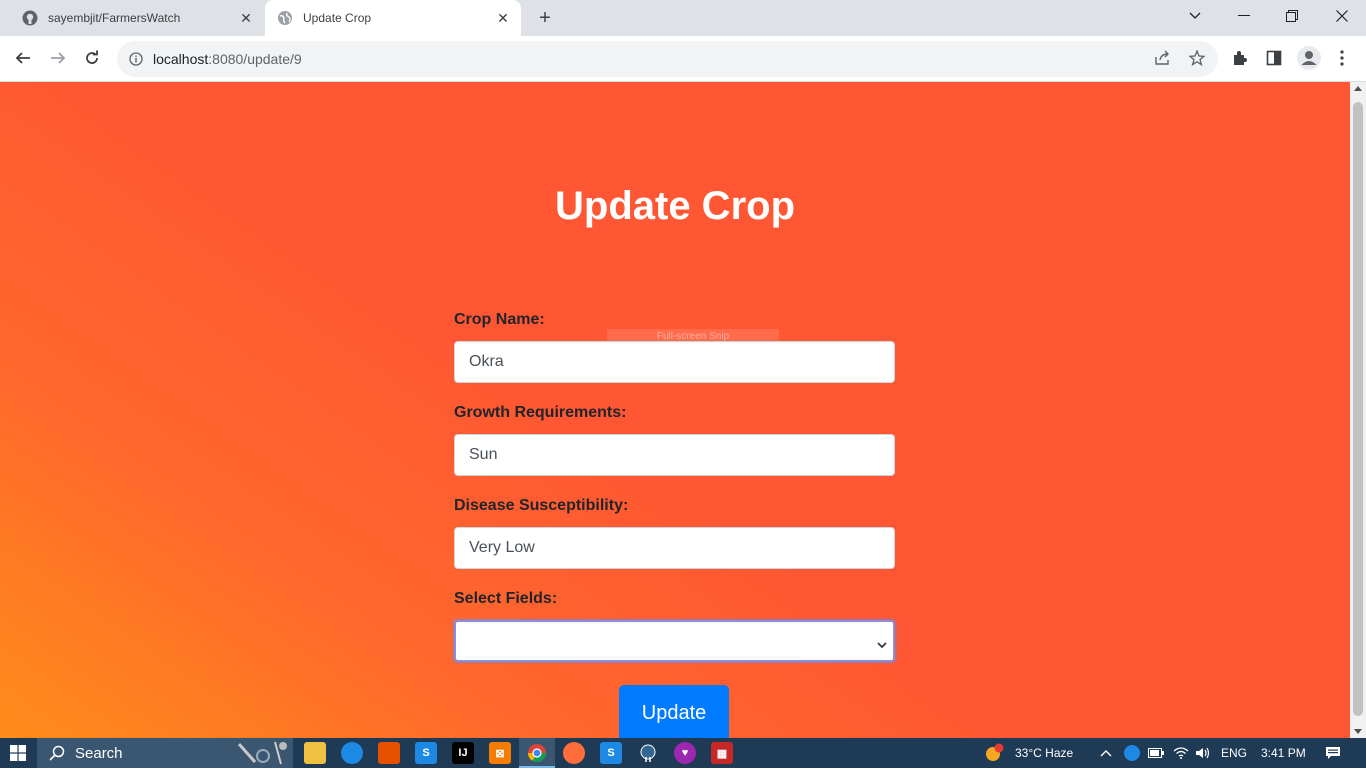 The image size is (1366, 768). I want to click on postgresql-elephant-icon, so click(648, 753).